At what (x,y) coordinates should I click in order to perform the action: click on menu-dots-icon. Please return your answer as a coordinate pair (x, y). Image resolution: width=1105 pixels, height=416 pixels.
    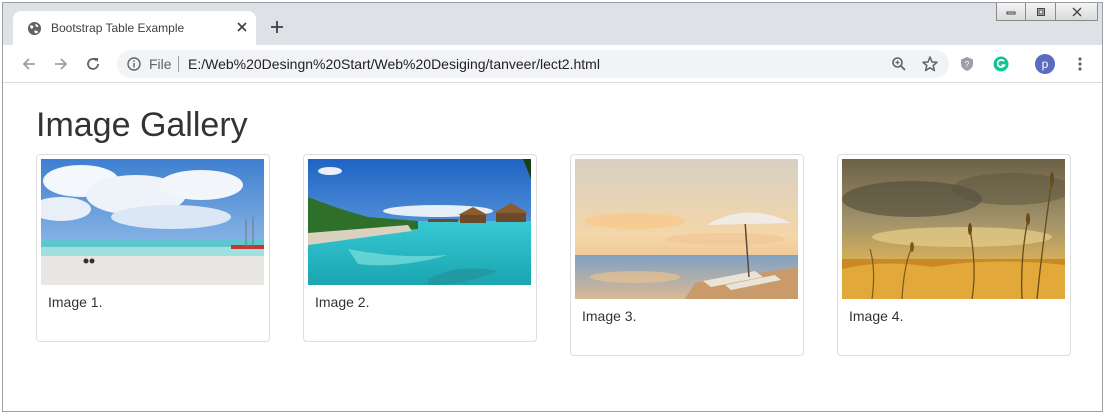
    Looking at the image, I should click on (1080, 64).